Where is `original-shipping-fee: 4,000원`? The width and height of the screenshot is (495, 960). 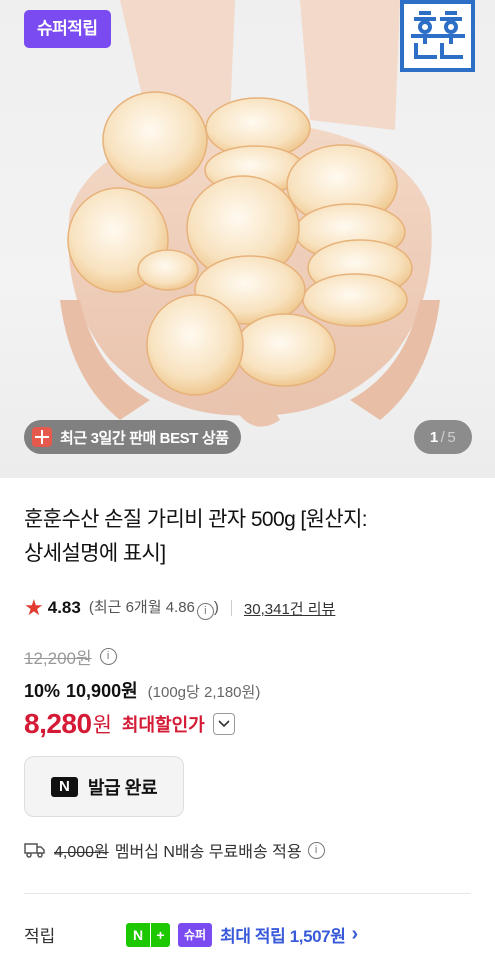
original-shipping-fee: 4,000원 is located at coordinates (81, 852).